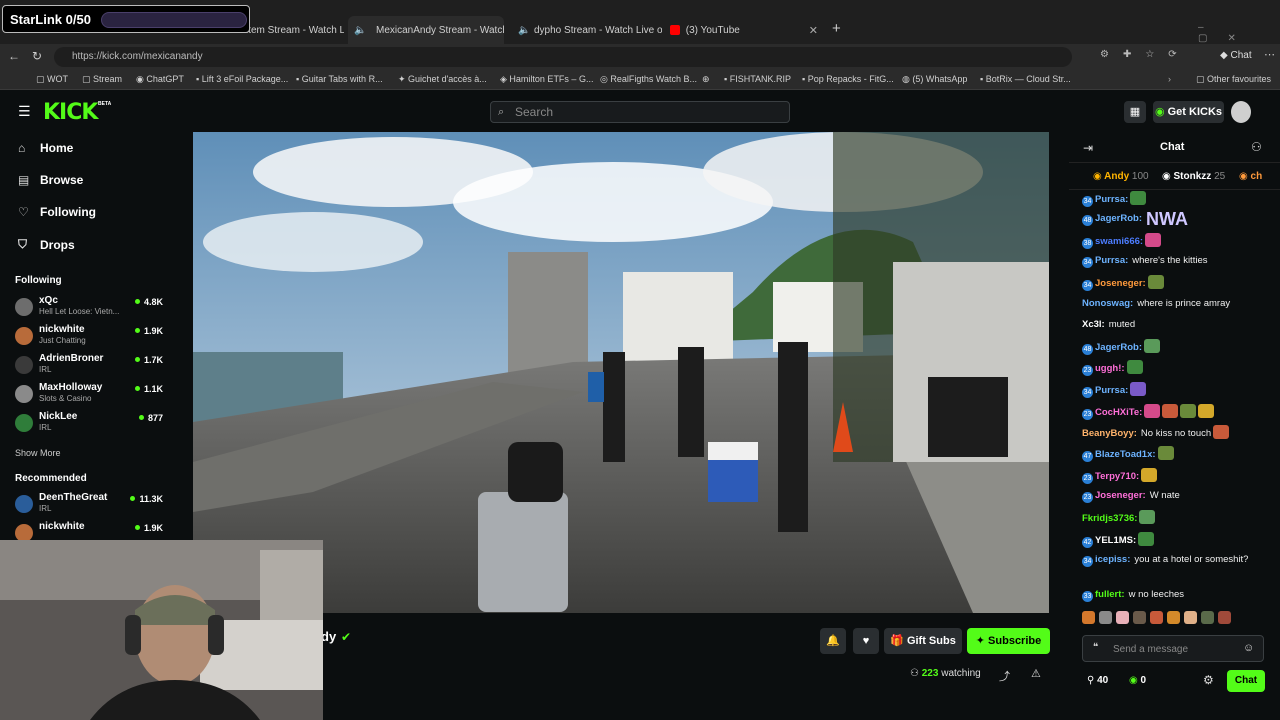 The width and height of the screenshot is (1280, 720). What do you see at coordinates (1088, 148) in the screenshot?
I see `collapse-chat-icon: ⇥` at bounding box center [1088, 148].